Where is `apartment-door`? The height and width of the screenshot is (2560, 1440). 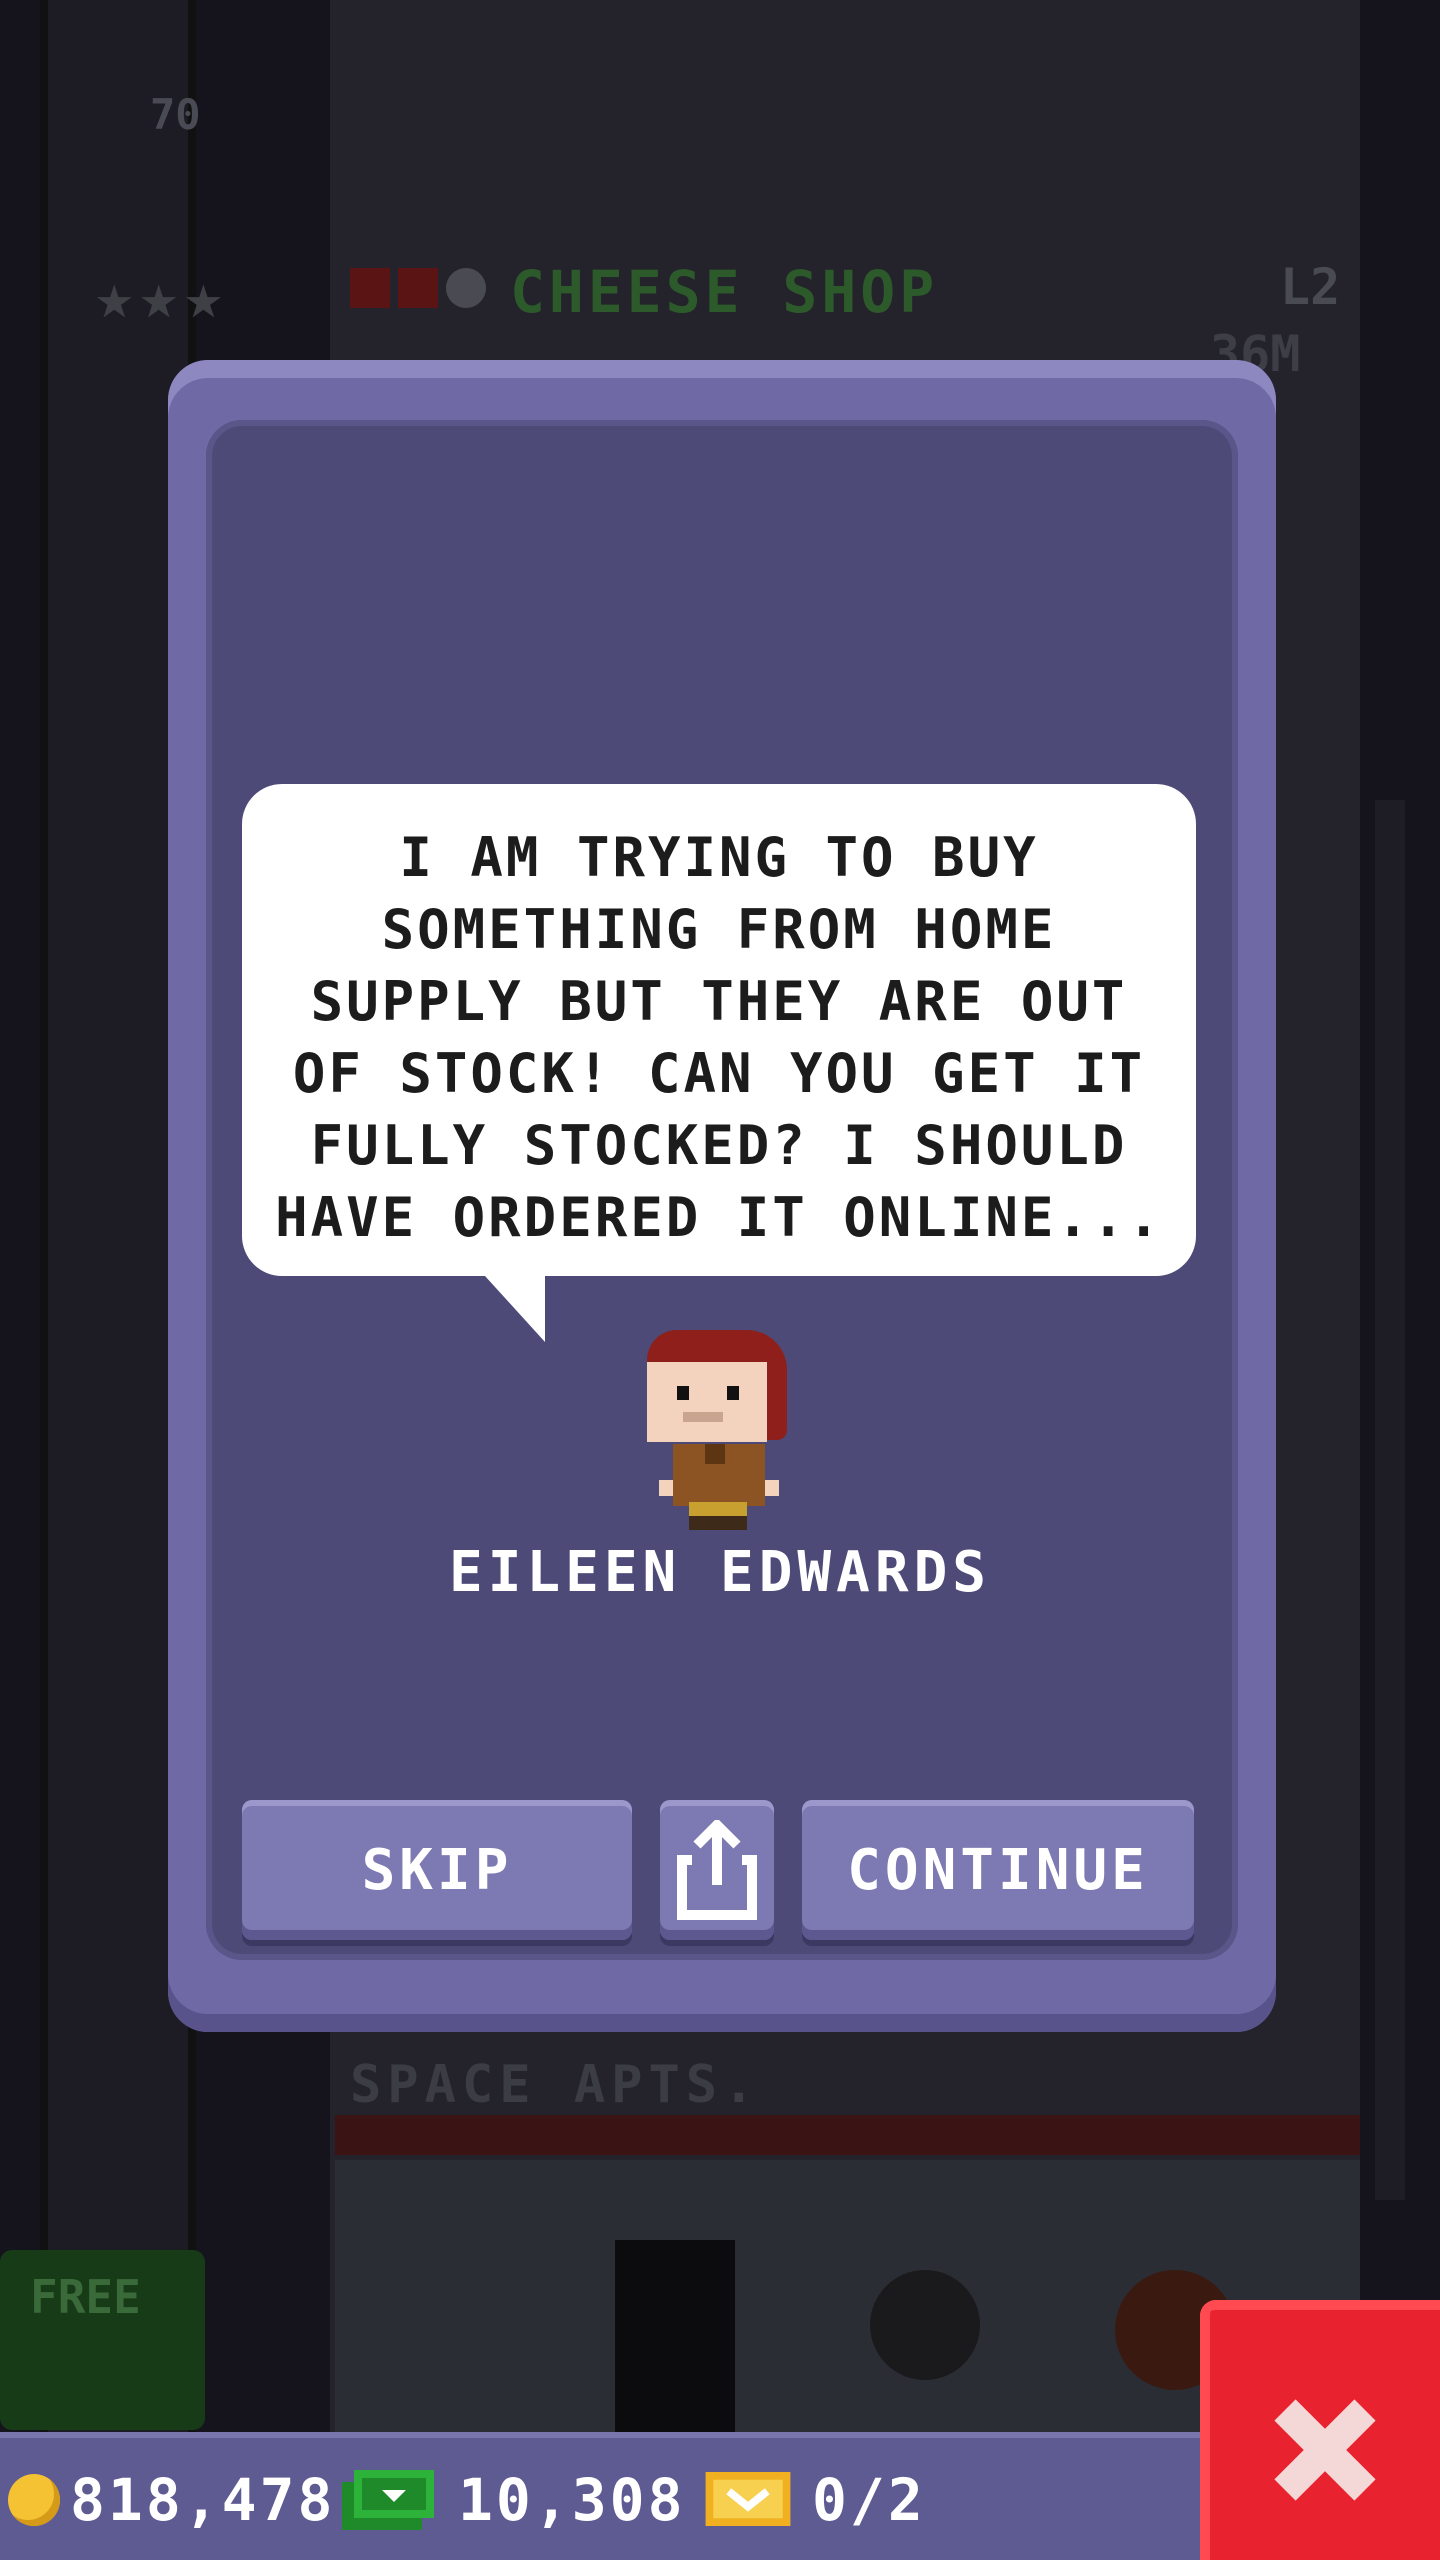
apartment-door is located at coordinates (675, 2340).